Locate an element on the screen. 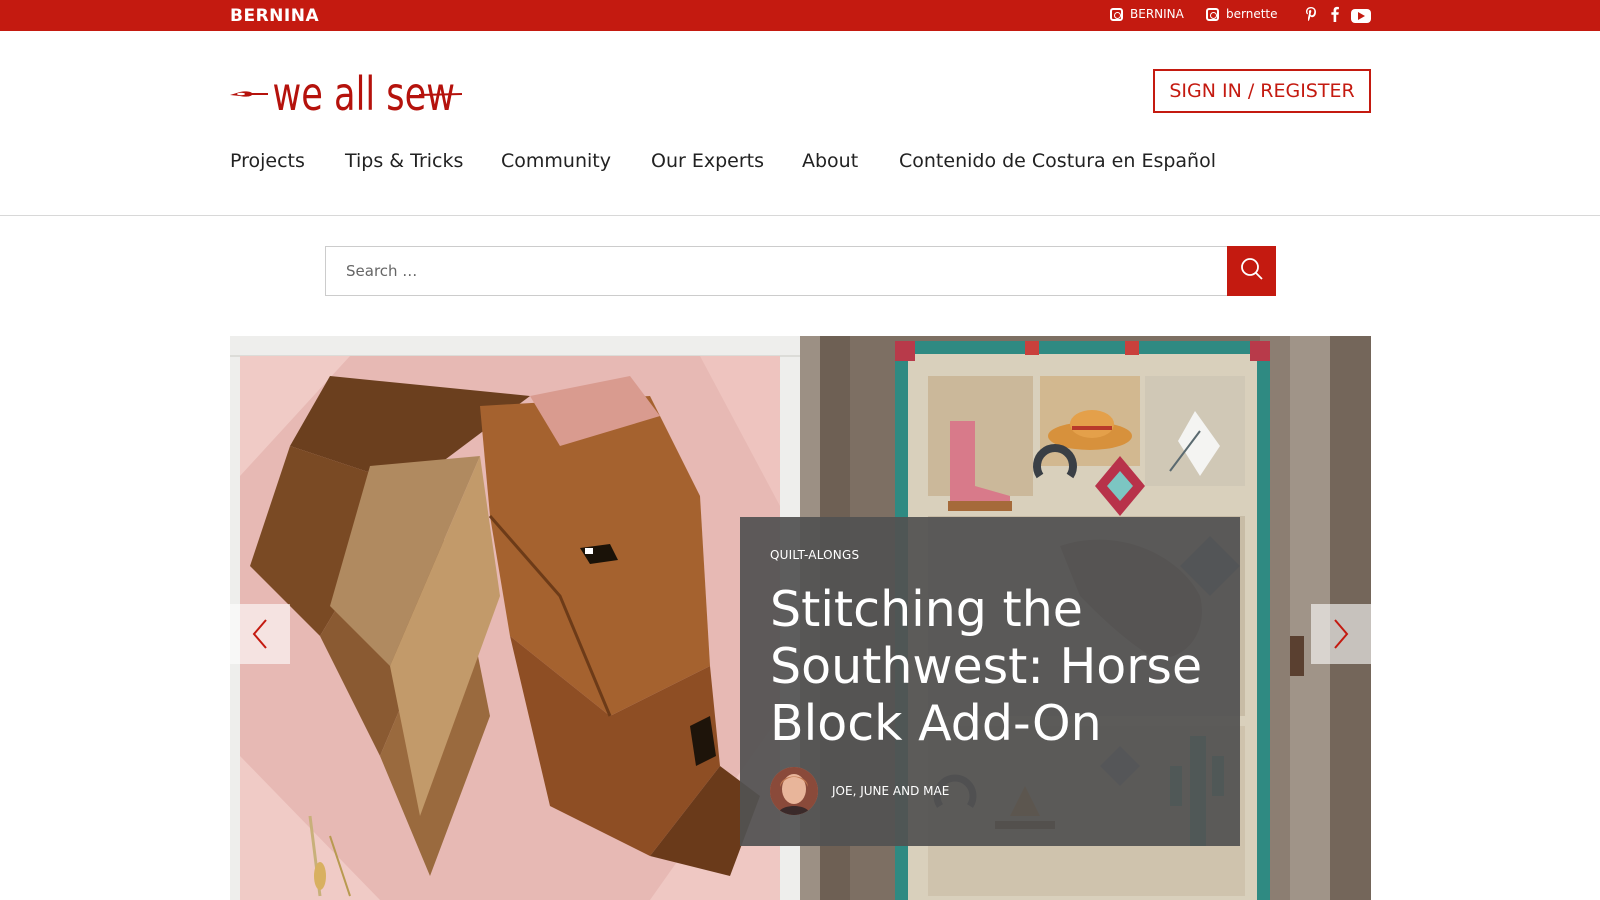 Image resolution: width=1600 pixels, height=900 pixels. bernina-instagram-label: BERNINA is located at coordinates (1157, 14).